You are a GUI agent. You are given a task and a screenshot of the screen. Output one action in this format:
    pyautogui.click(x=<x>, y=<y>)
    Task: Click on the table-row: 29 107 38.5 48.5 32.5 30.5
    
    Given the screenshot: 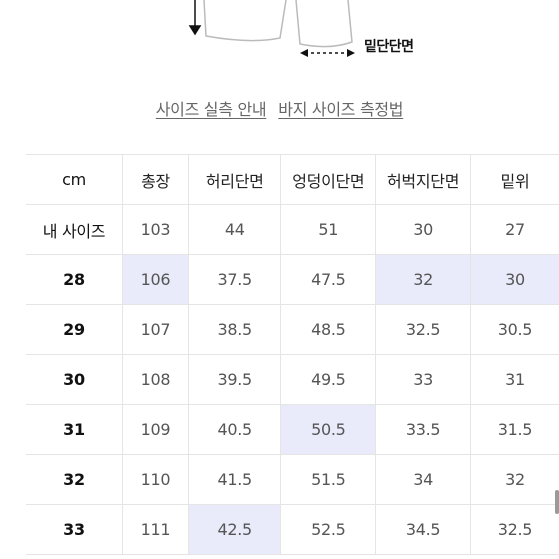 What is the action you would take?
    pyautogui.click(x=292, y=329)
    